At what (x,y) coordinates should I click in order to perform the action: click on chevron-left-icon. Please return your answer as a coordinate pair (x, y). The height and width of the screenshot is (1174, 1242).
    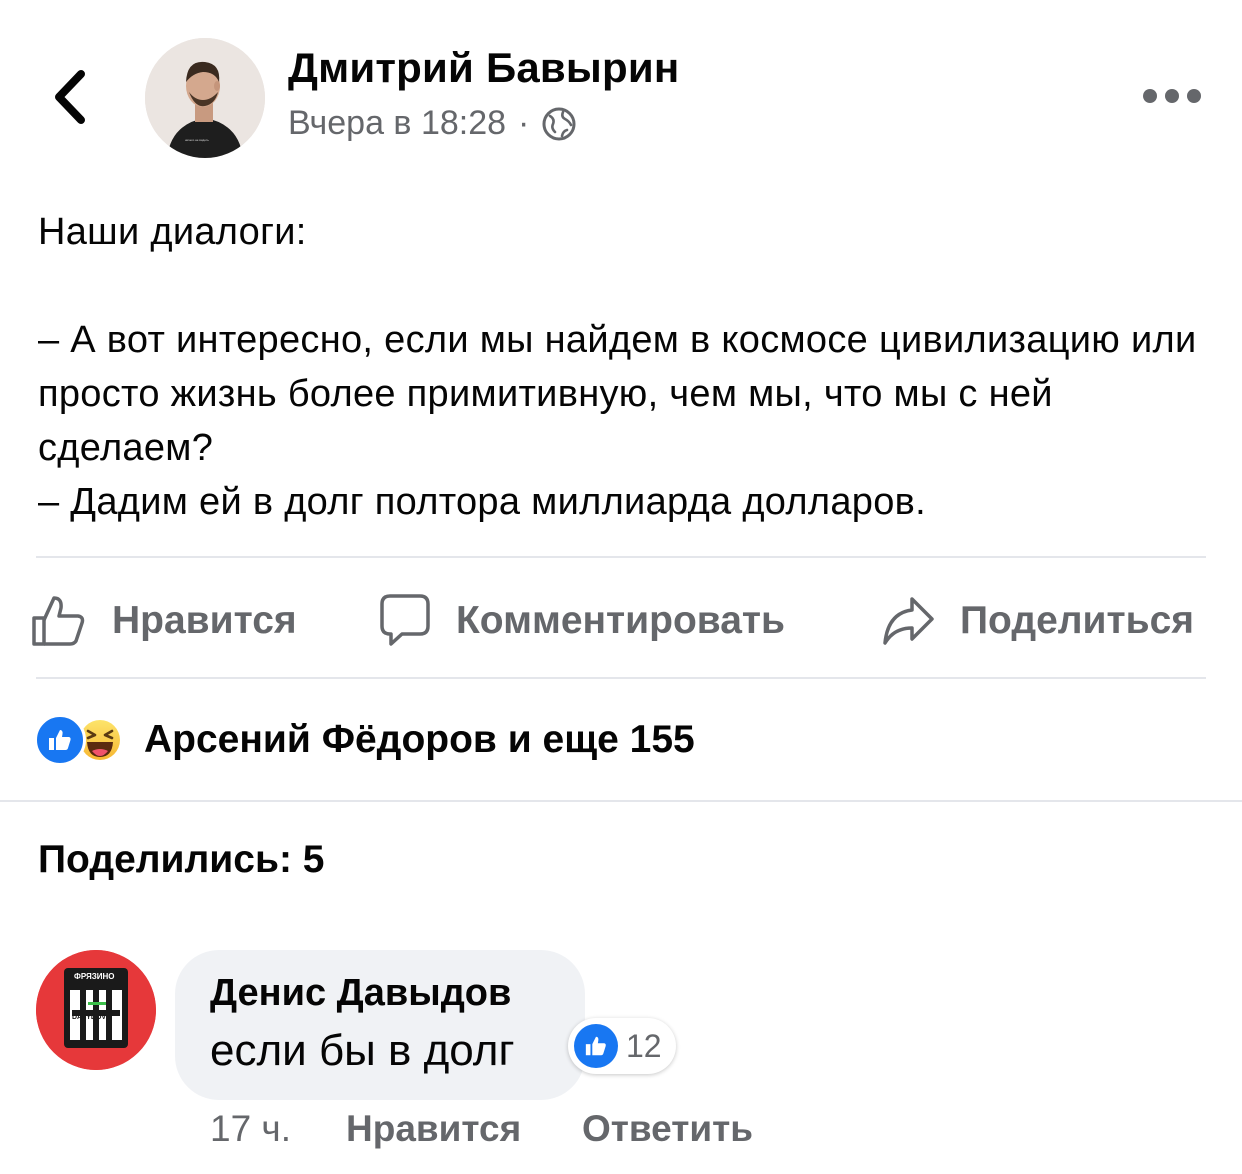
    Looking at the image, I should click on (70, 97).